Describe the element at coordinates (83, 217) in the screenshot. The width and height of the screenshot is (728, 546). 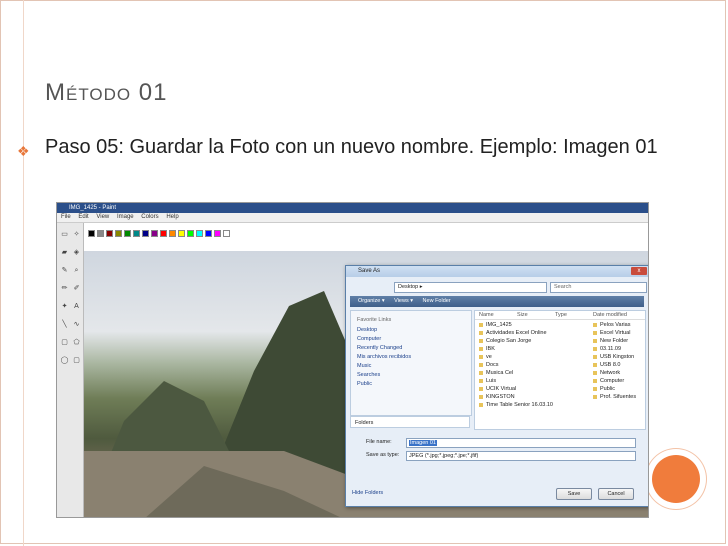
I see `menu-edit: Edit` at that location.